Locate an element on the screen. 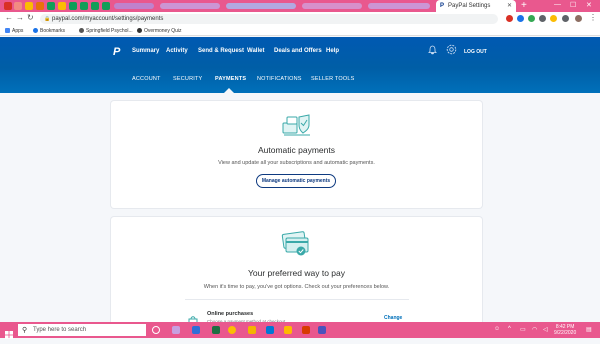 The width and height of the screenshot is (600, 344). system-clock: 8:42 PM 9/22/2020 is located at coordinates (565, 330).